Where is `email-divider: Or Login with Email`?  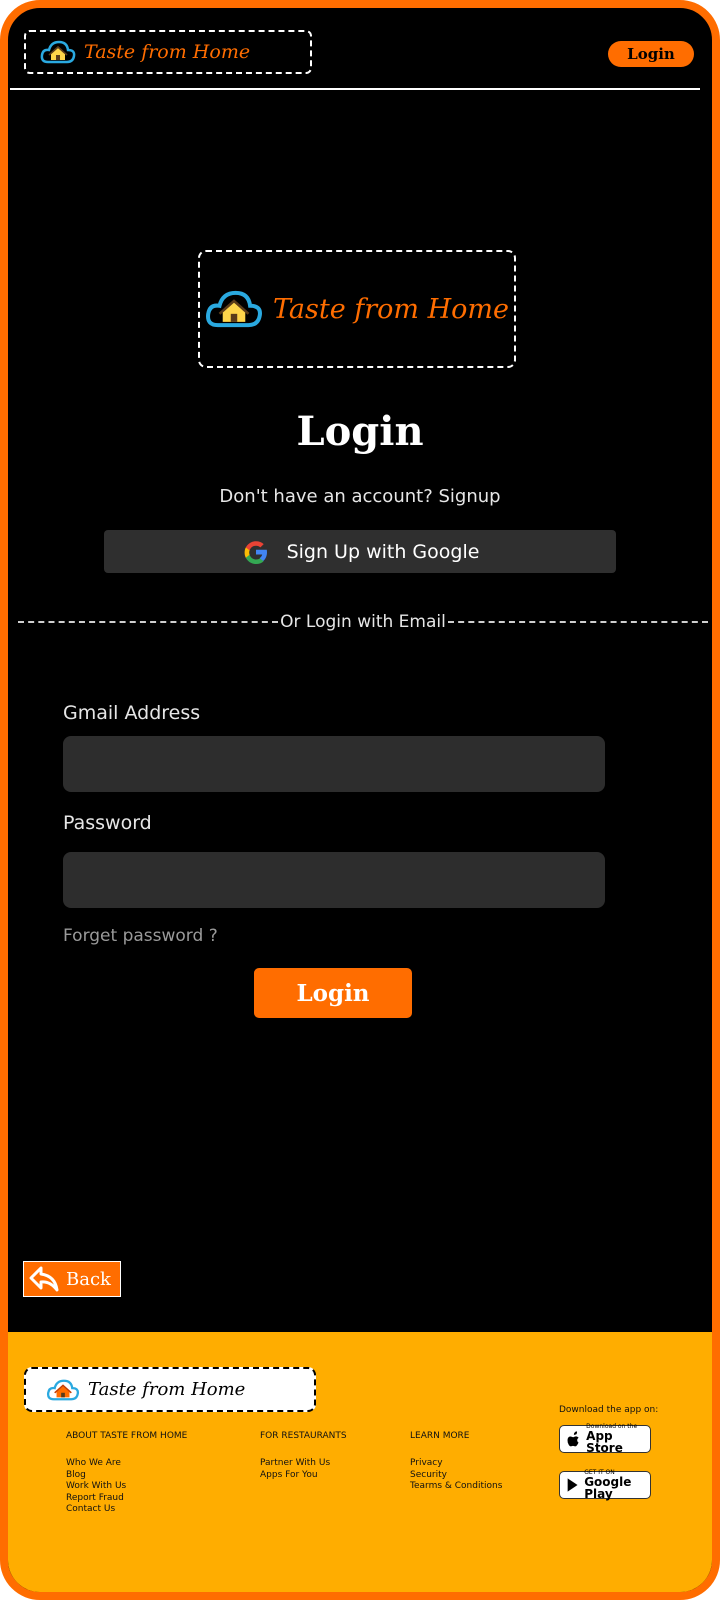
email-divider: Or Login with Email is located at coordinates (363, 622).